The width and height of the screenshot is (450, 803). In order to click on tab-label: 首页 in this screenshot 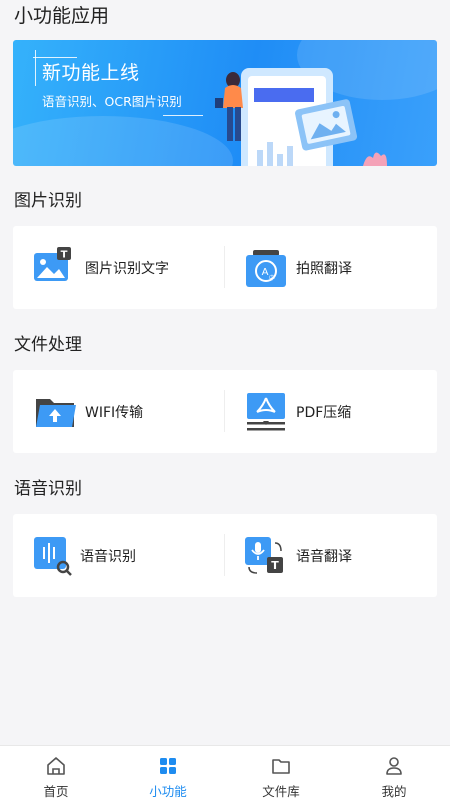, I will do `click(56, 791)`.